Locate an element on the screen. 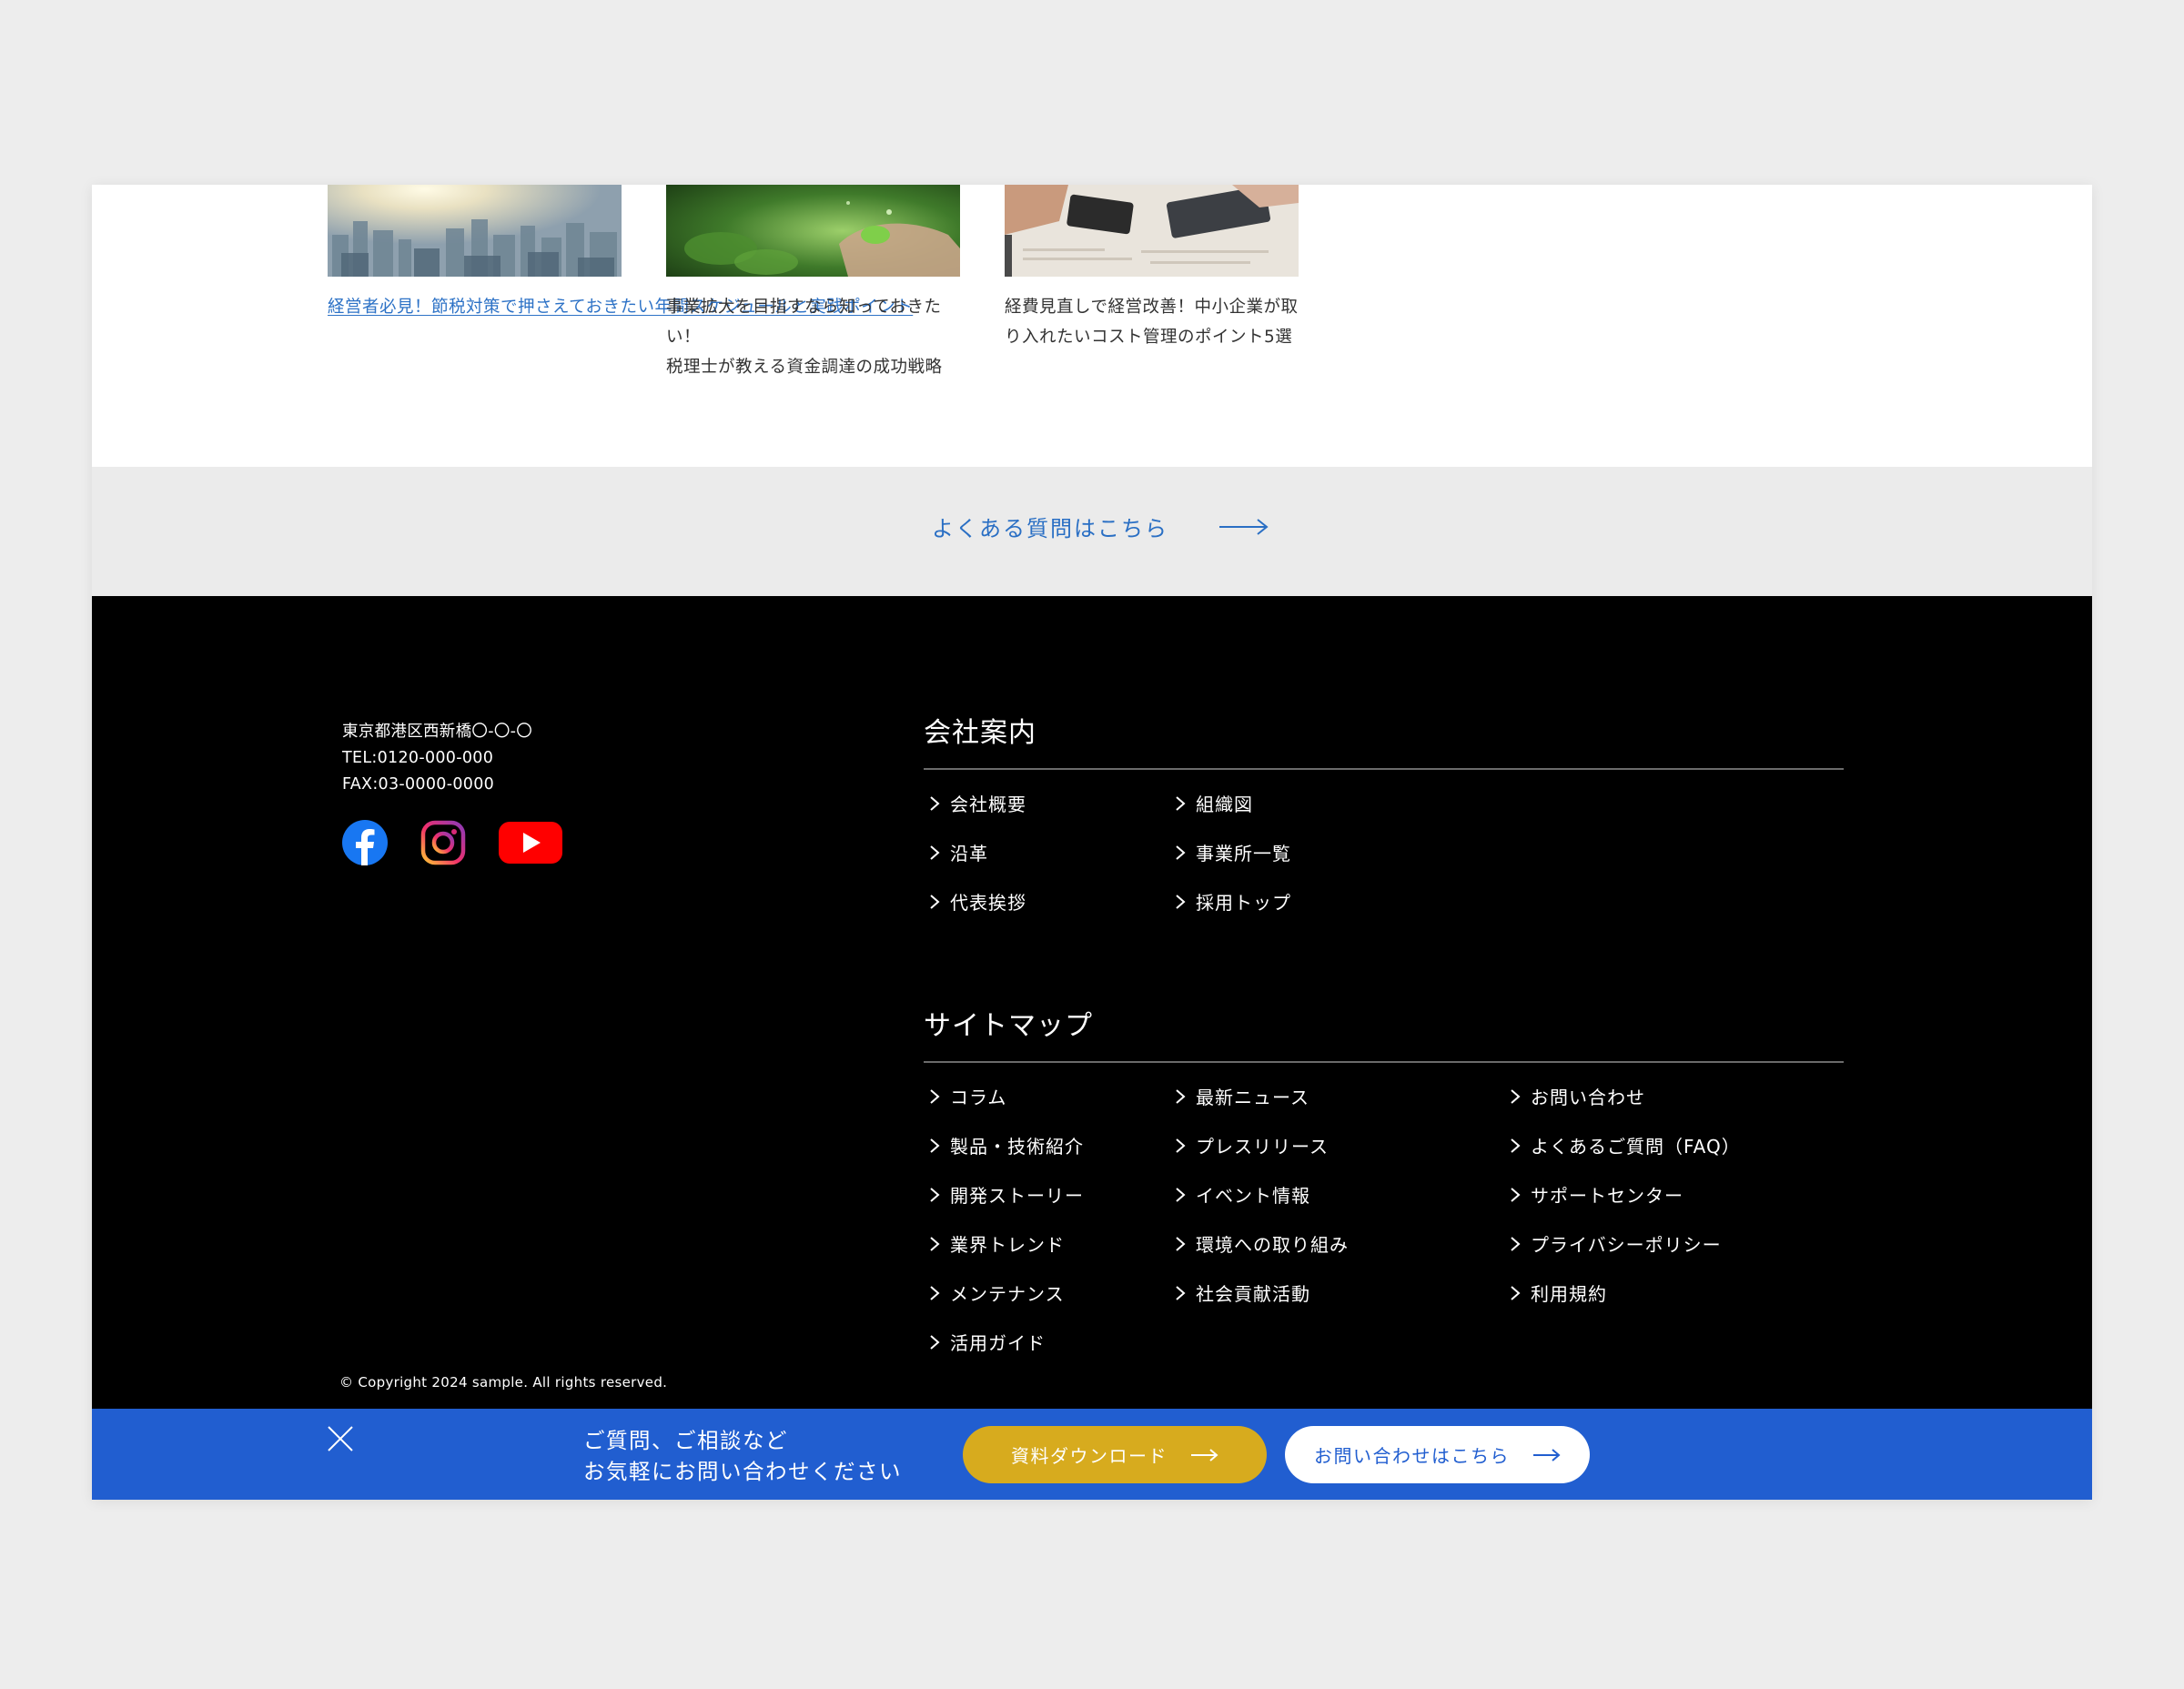  footer-link: 活用ガイド is located at coordinates (987, 1342).